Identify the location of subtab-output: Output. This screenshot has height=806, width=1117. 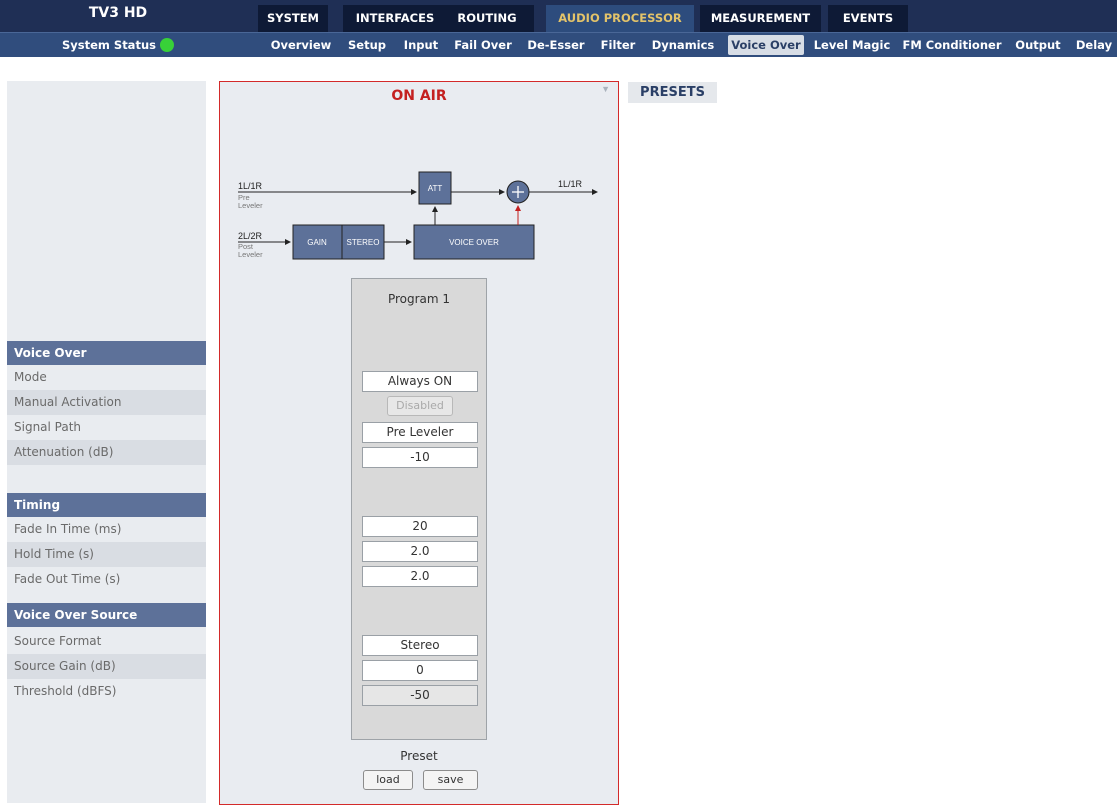
(1038, 45).